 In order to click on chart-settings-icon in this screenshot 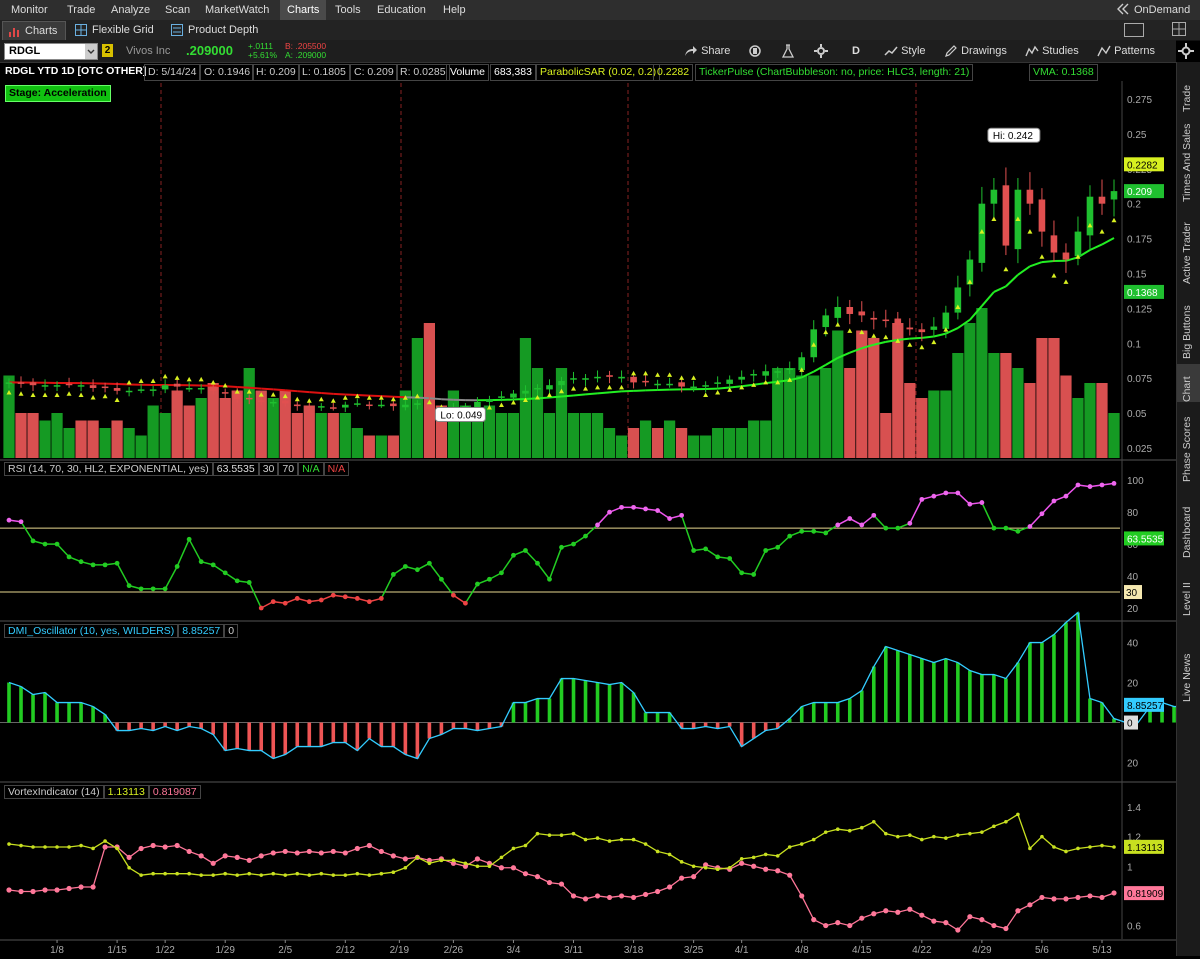, I will do `click(755, 52)`.